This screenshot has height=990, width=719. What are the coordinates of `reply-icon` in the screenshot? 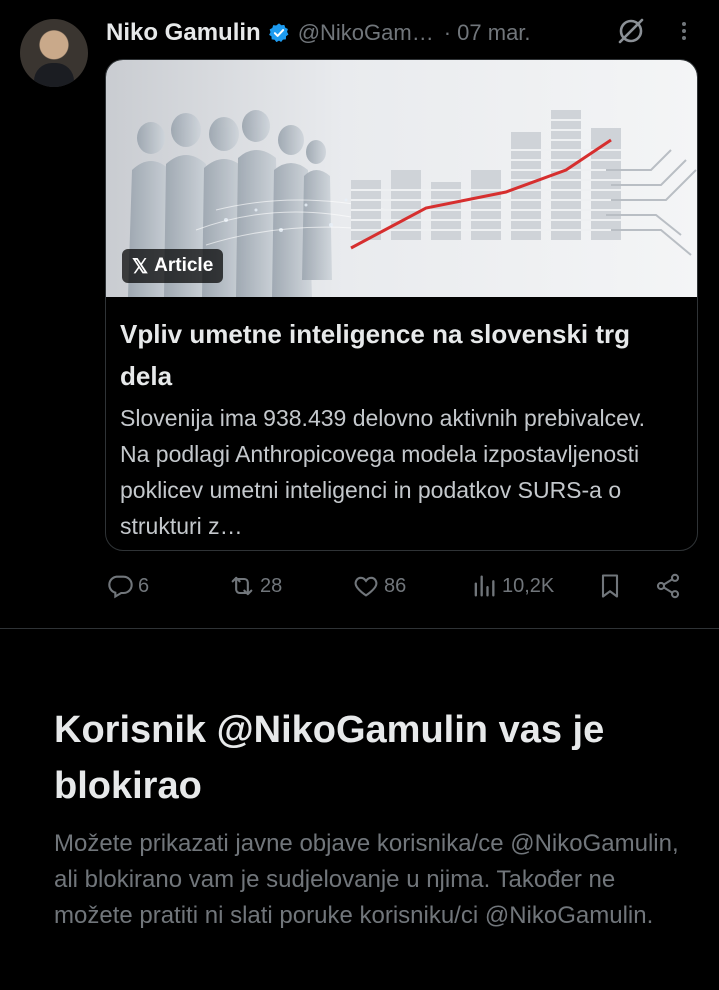 It's located at (120, 587).